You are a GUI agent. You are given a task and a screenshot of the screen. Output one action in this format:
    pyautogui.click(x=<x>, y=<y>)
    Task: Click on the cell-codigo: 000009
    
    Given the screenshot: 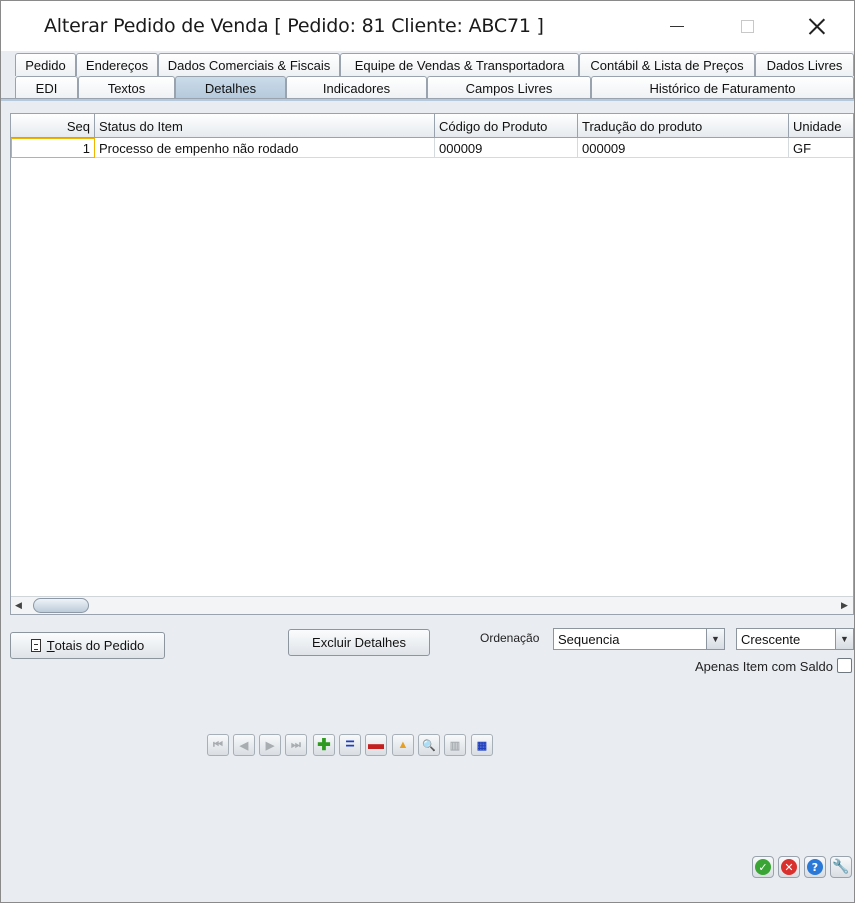 What is the action you would take?
    pyautogui.click(x=506, y=148)
    